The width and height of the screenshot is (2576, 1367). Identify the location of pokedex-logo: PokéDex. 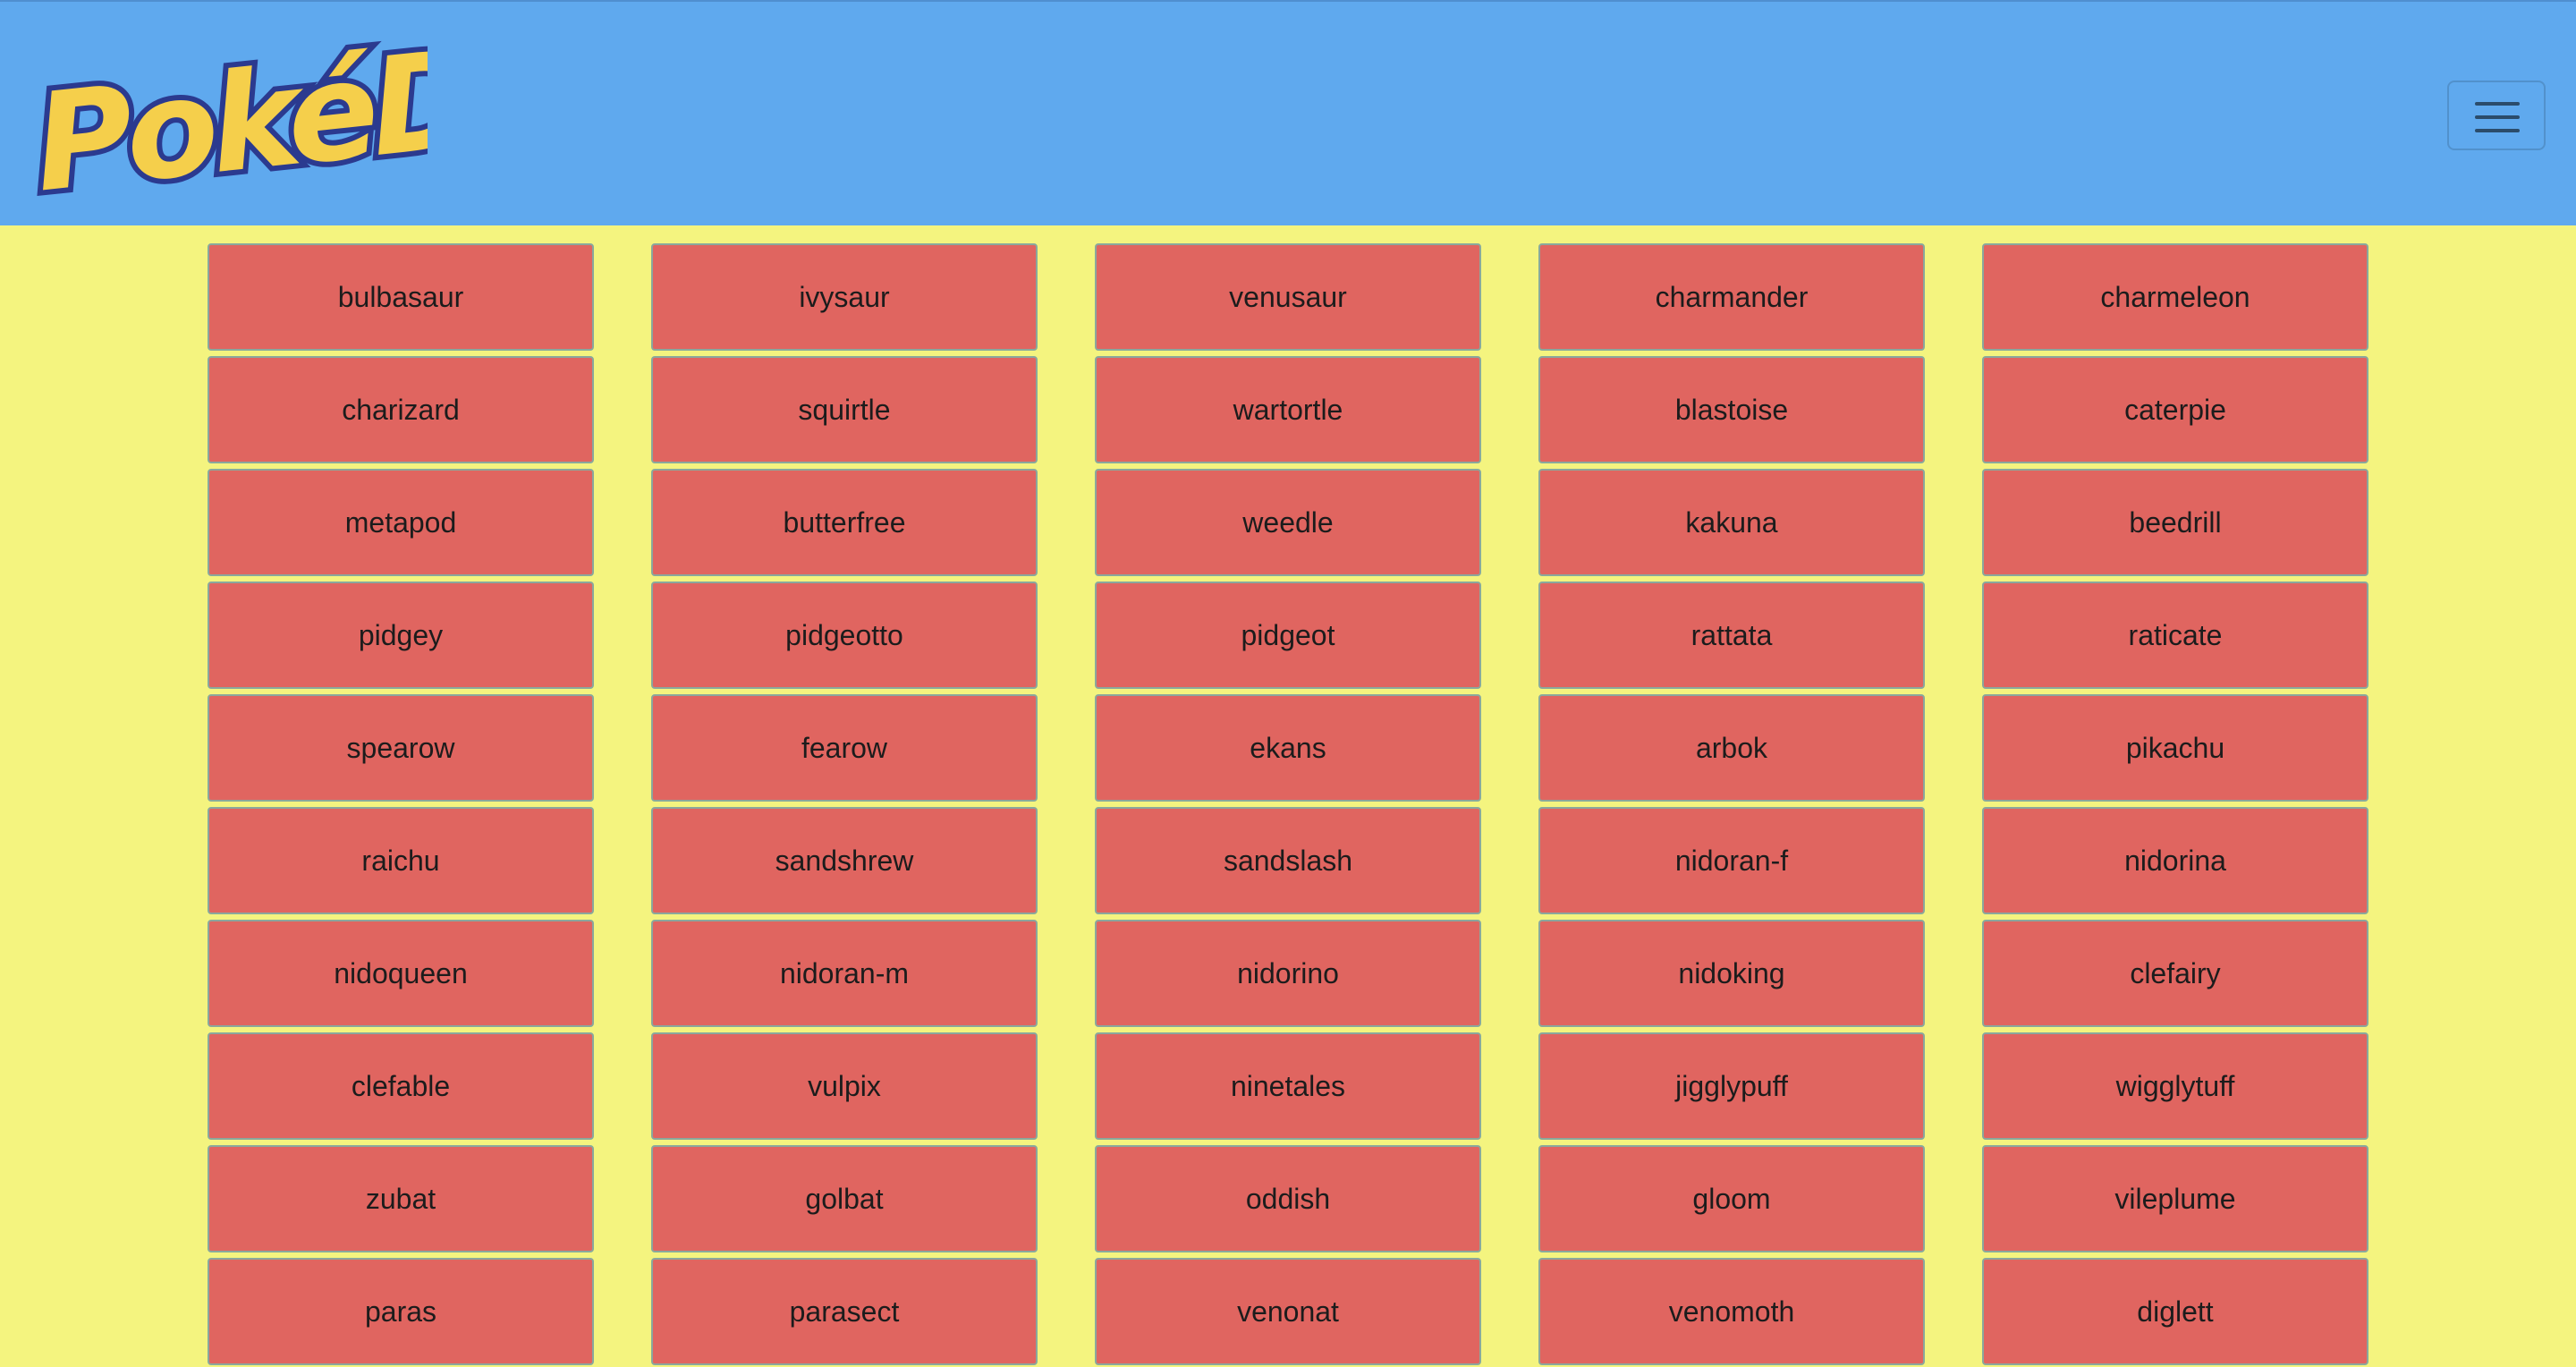
(226, 117).